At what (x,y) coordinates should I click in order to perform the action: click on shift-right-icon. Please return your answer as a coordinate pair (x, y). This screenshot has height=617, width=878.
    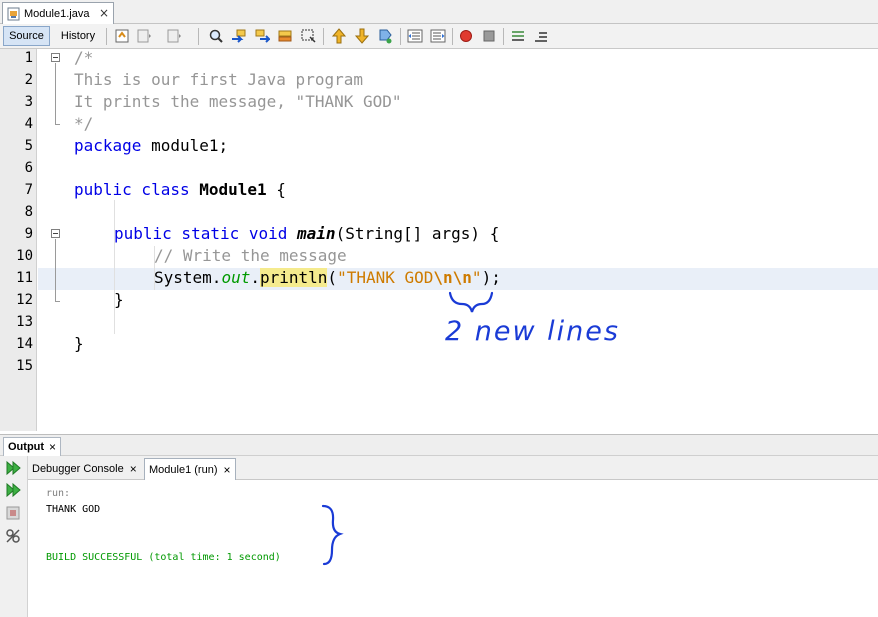
    Looking at the image, I should click on (438, 36).